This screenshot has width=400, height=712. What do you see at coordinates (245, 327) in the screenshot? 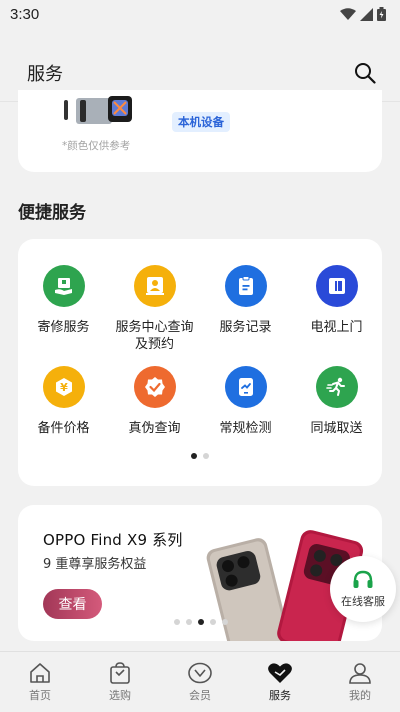
I see `service-label: 服务记录` at bounding box center [245, 327].